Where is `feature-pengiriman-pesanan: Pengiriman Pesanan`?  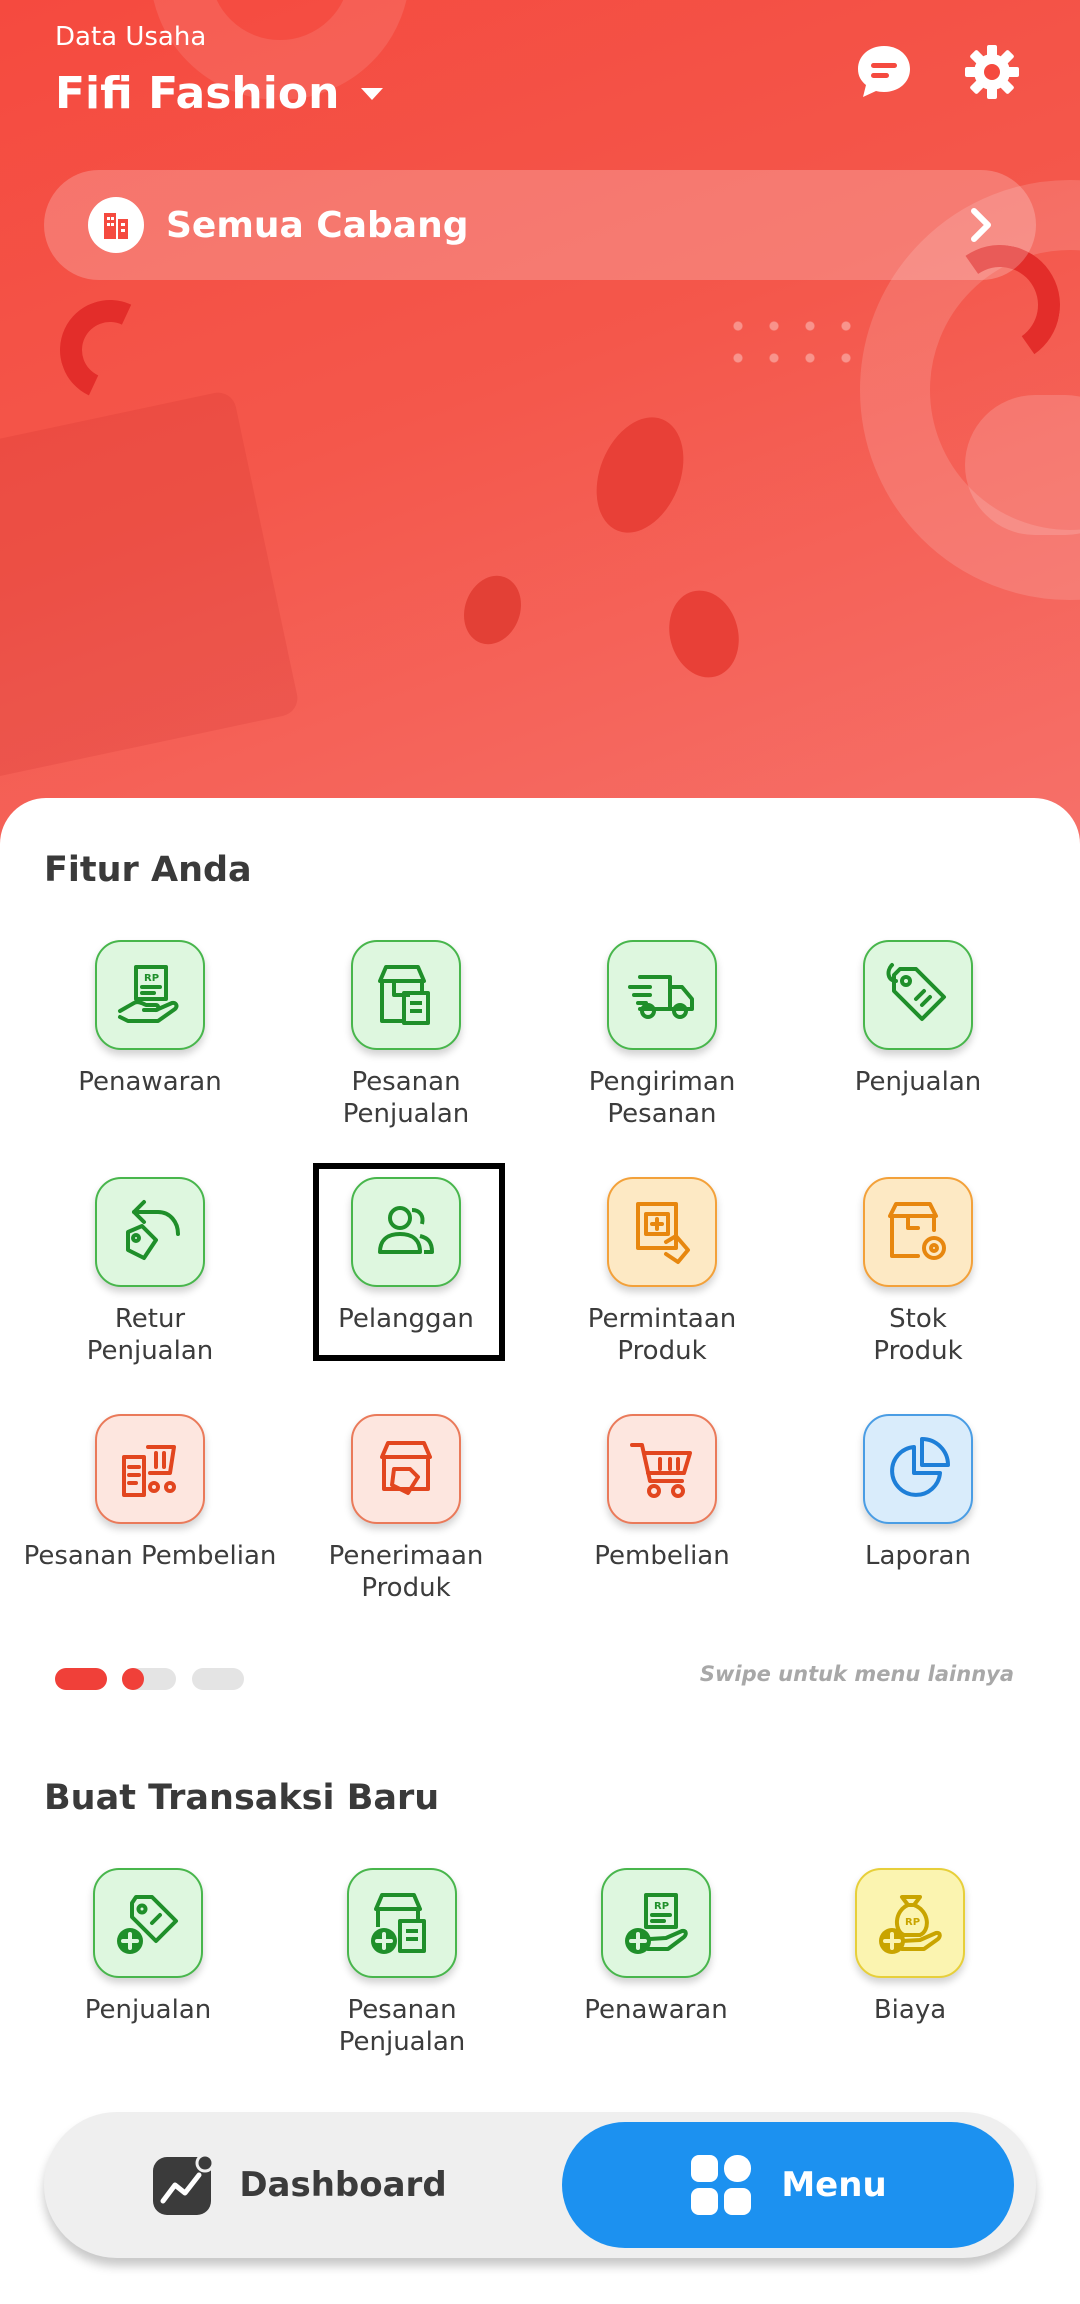 feature-pengiriman-pesanan: Pengiriman Pesanan is located at coordinates (662, 1035).